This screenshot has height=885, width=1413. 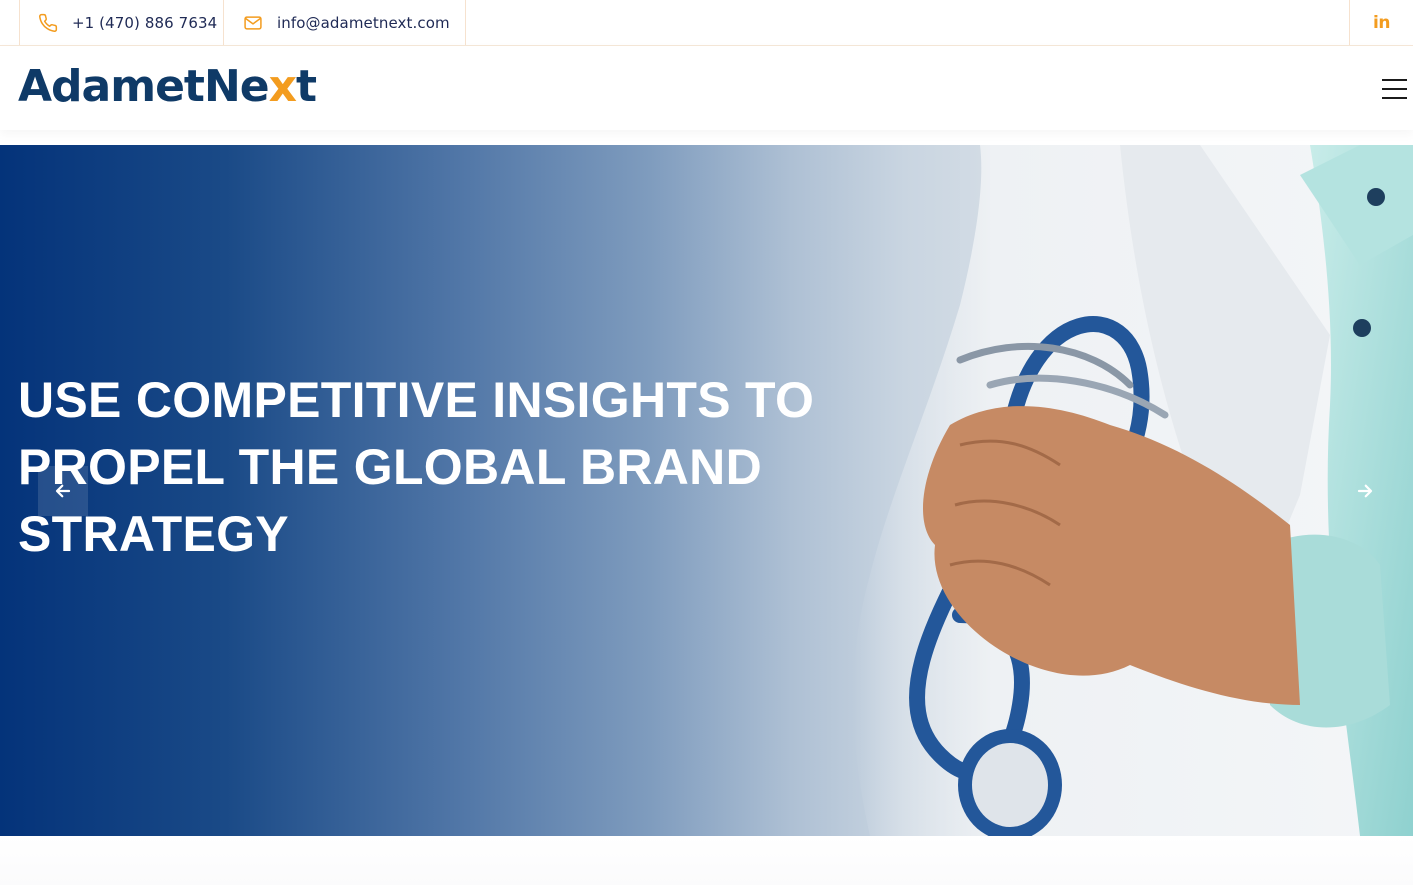 What do you see at coordinates (706, 88) in the screenshot?
I see `site-header: Adamet Ne x t` at bounding box center [706, 88].